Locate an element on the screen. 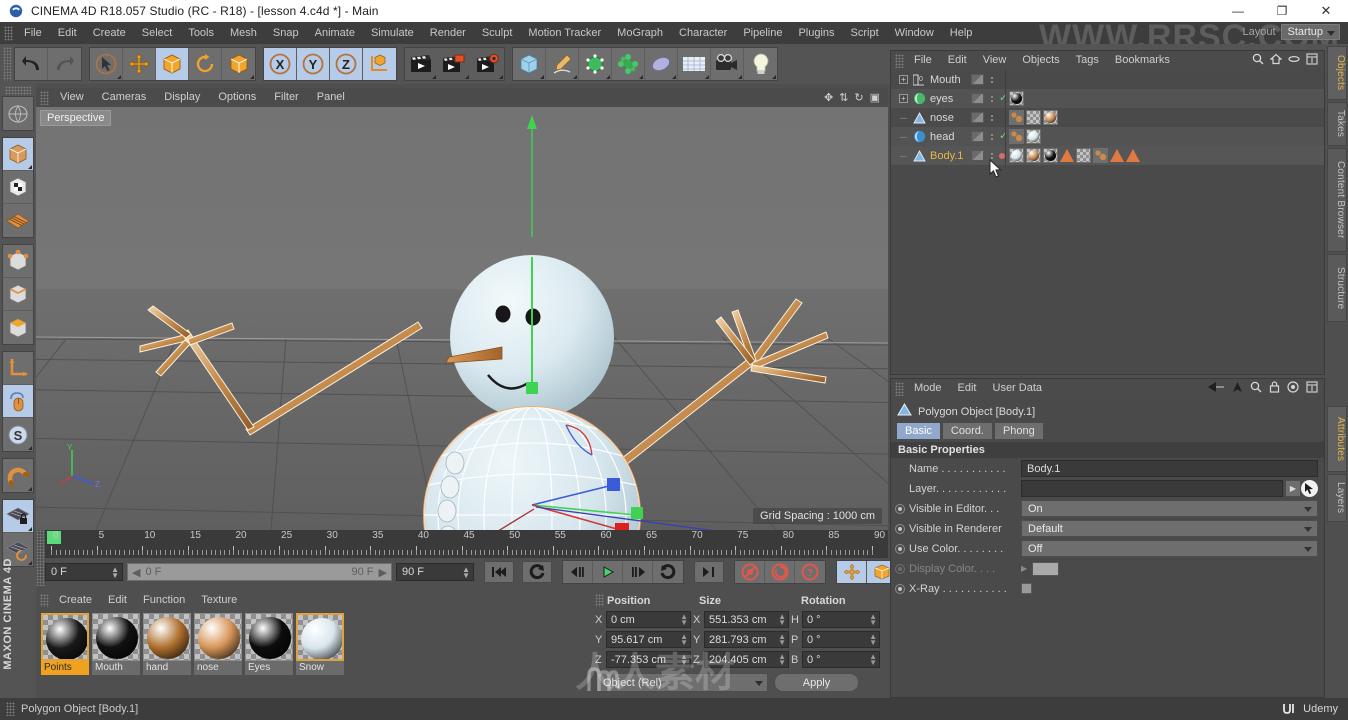 This screenshot has width=1348, height=720. range-left-arrow-icon: ◀ is located at coordinates (136, 572).